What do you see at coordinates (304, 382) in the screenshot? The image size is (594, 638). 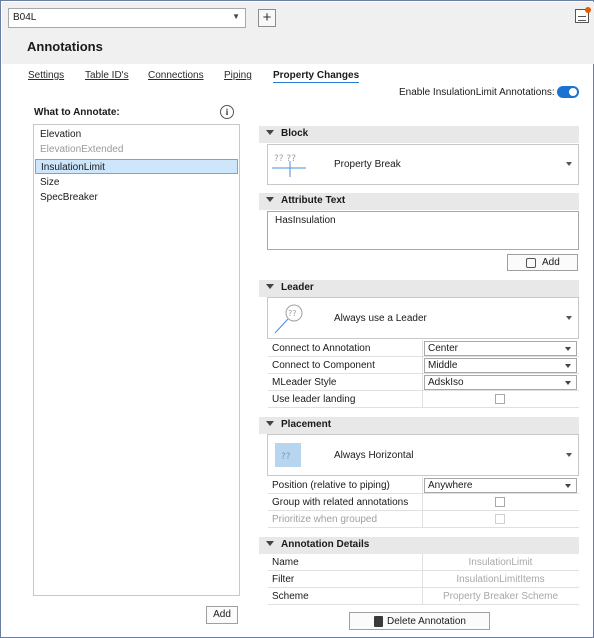 I see `mleader-style-label: MLeader Style` at bounding box center [304, 382].